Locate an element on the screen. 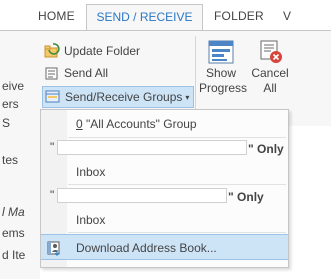 Image resolution: width=331 pixels, height=279 pixels. send-all-icon is located at coordinates (52, 73).